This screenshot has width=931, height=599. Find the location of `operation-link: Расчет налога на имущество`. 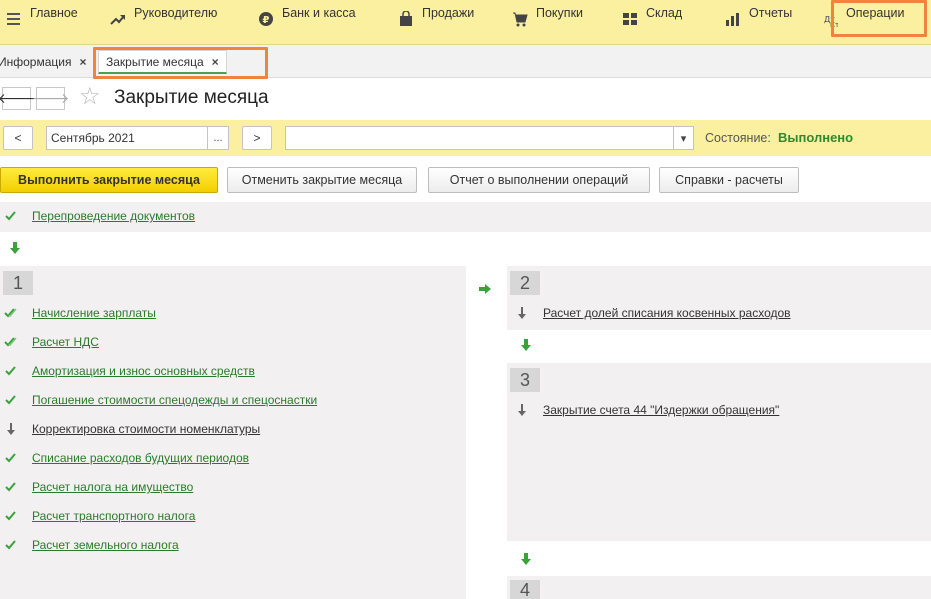

operation-link: Расчет налога на имущество is located at coordinates (112, 487).